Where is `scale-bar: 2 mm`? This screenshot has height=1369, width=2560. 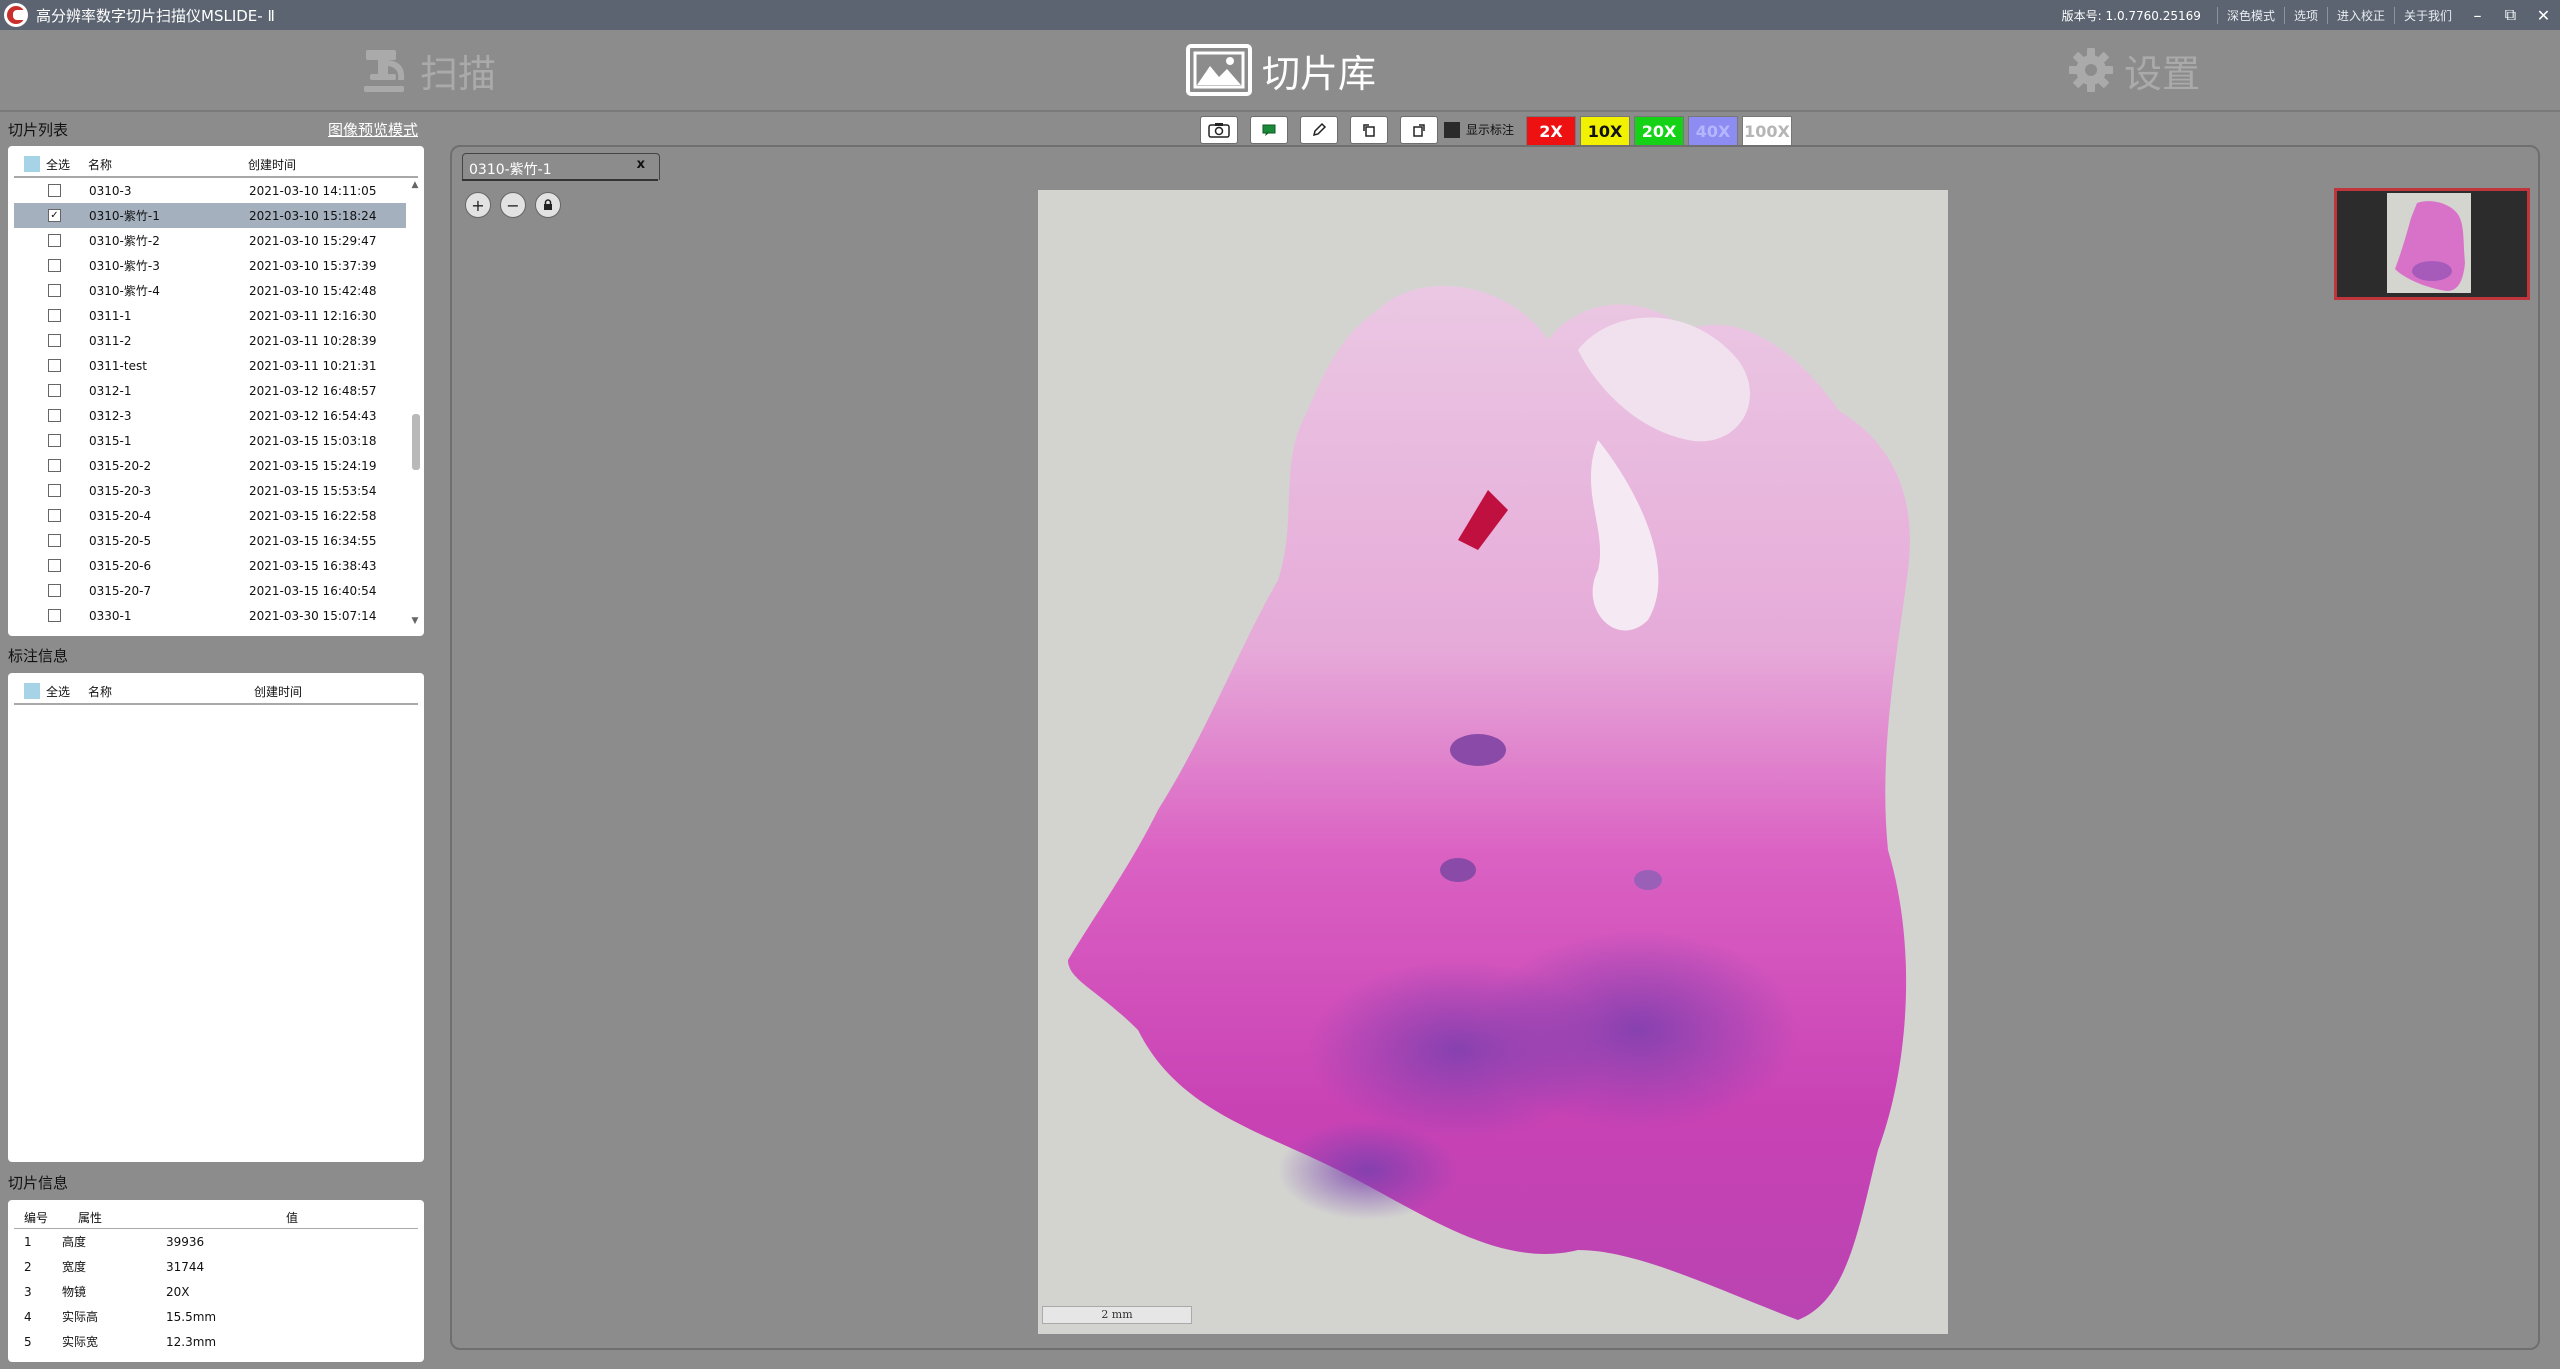 scale-bar: 2 mm is located at coordinates (1117, 1315).